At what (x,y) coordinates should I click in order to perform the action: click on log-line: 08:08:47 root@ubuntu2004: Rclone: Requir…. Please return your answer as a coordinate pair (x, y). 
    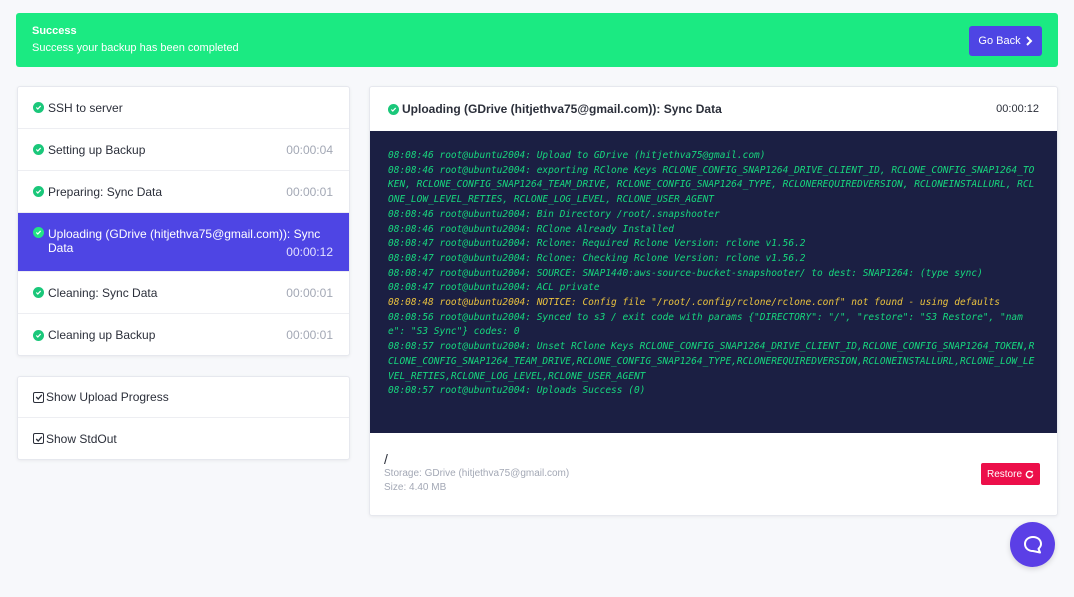
    Looking at the image, I should click on (597, 244).